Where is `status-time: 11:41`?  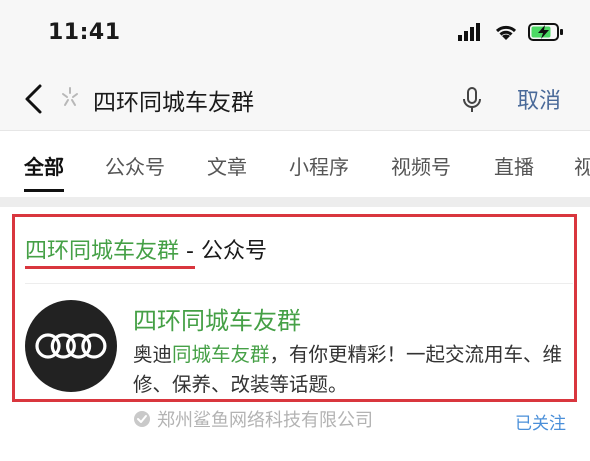 status-time: 11:41 is located at coordinates (84, 32).